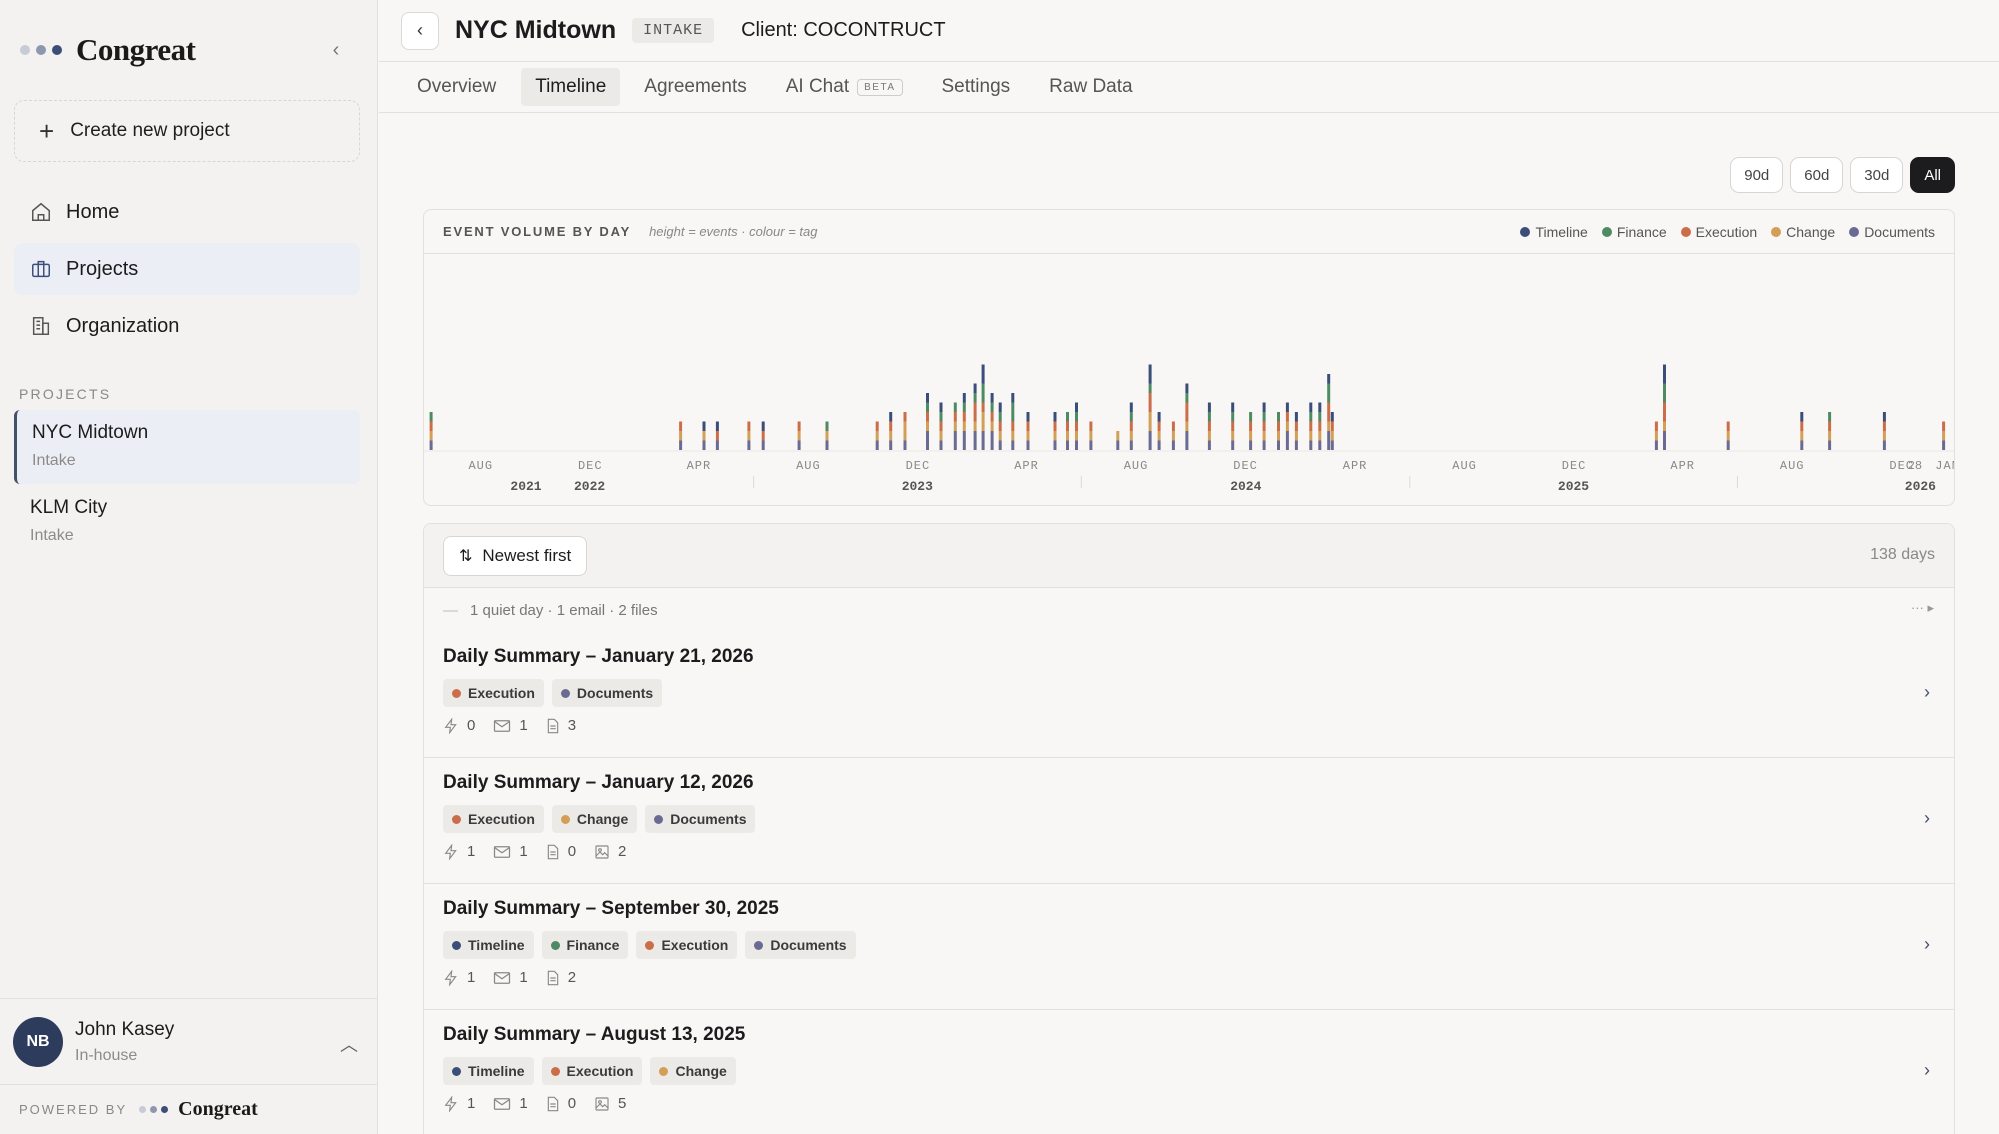  I want to click on tab-ai-chat: AI Chat BETA, so click(844, 87).